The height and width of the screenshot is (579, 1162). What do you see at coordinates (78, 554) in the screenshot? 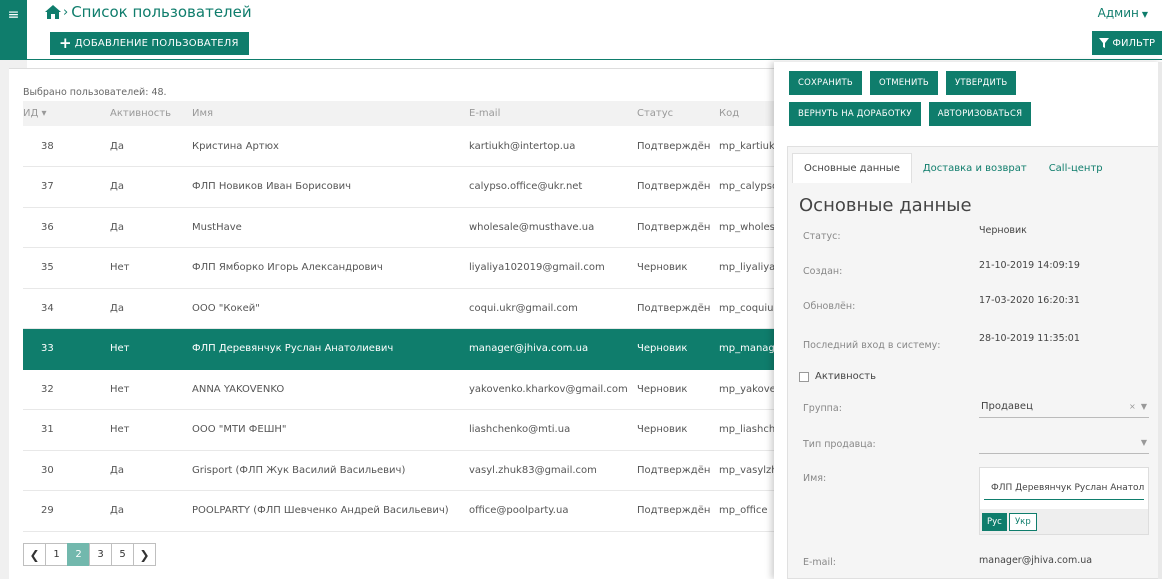
I see `pagination-page-2: 2` at bounding box center [78, 554].